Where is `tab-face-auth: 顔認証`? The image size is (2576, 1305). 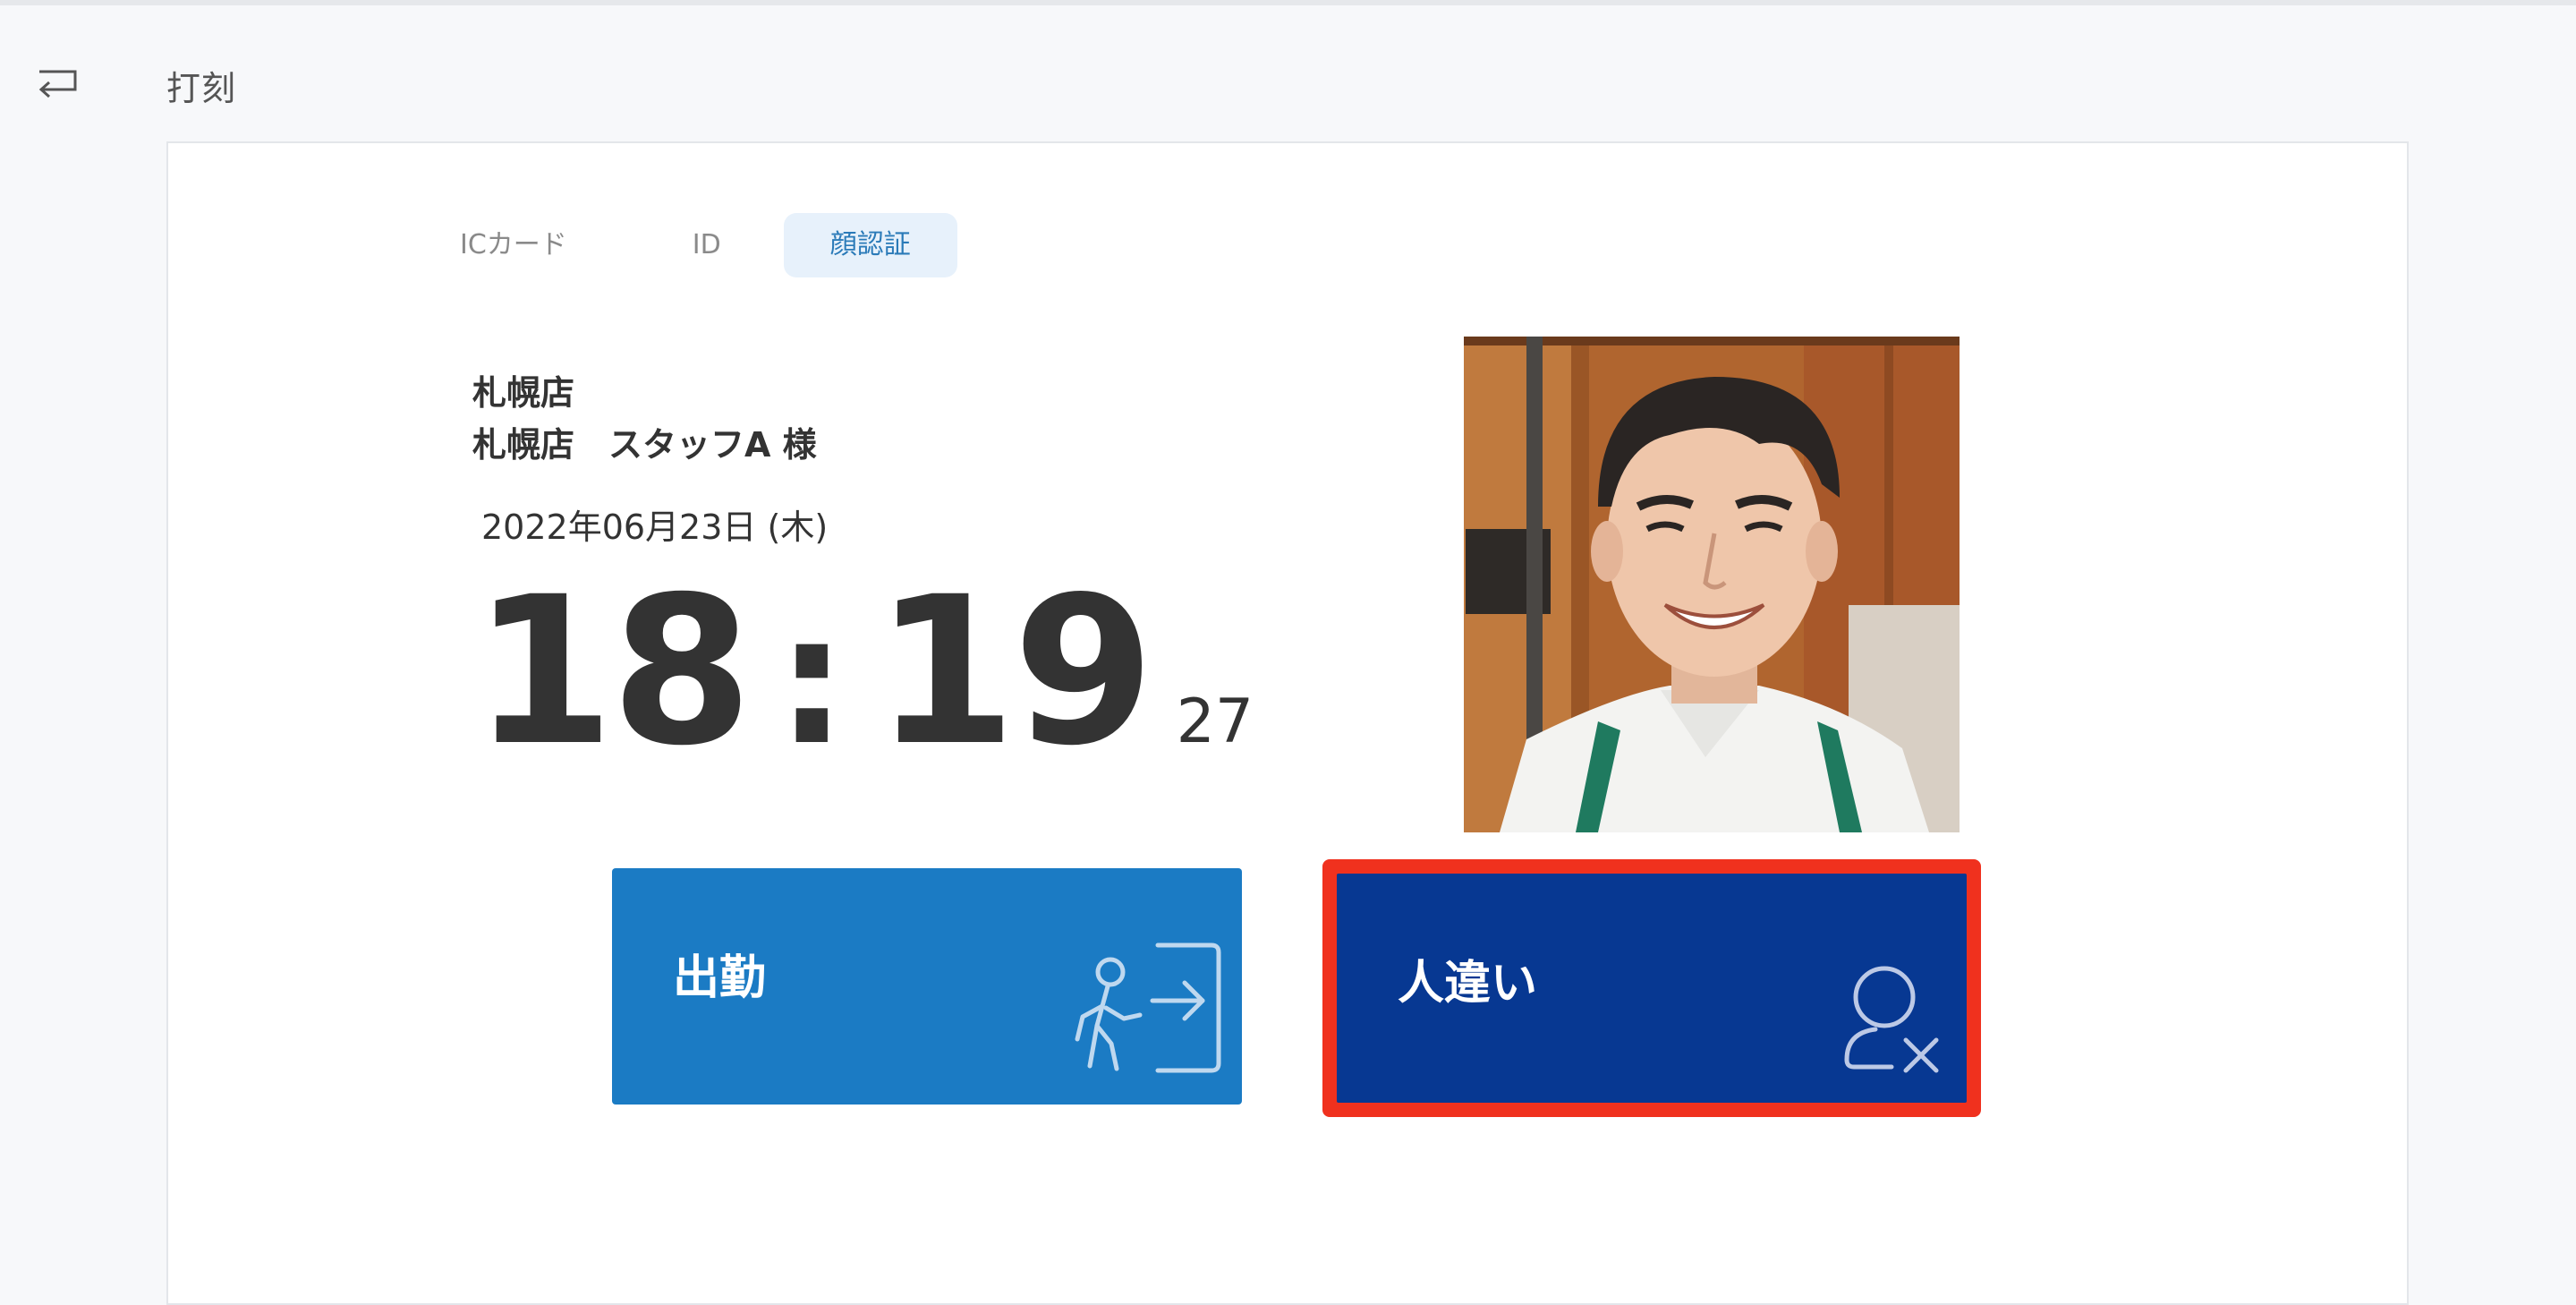
tab-face-auth: 顔認証 is located at coordinates (870, 245).